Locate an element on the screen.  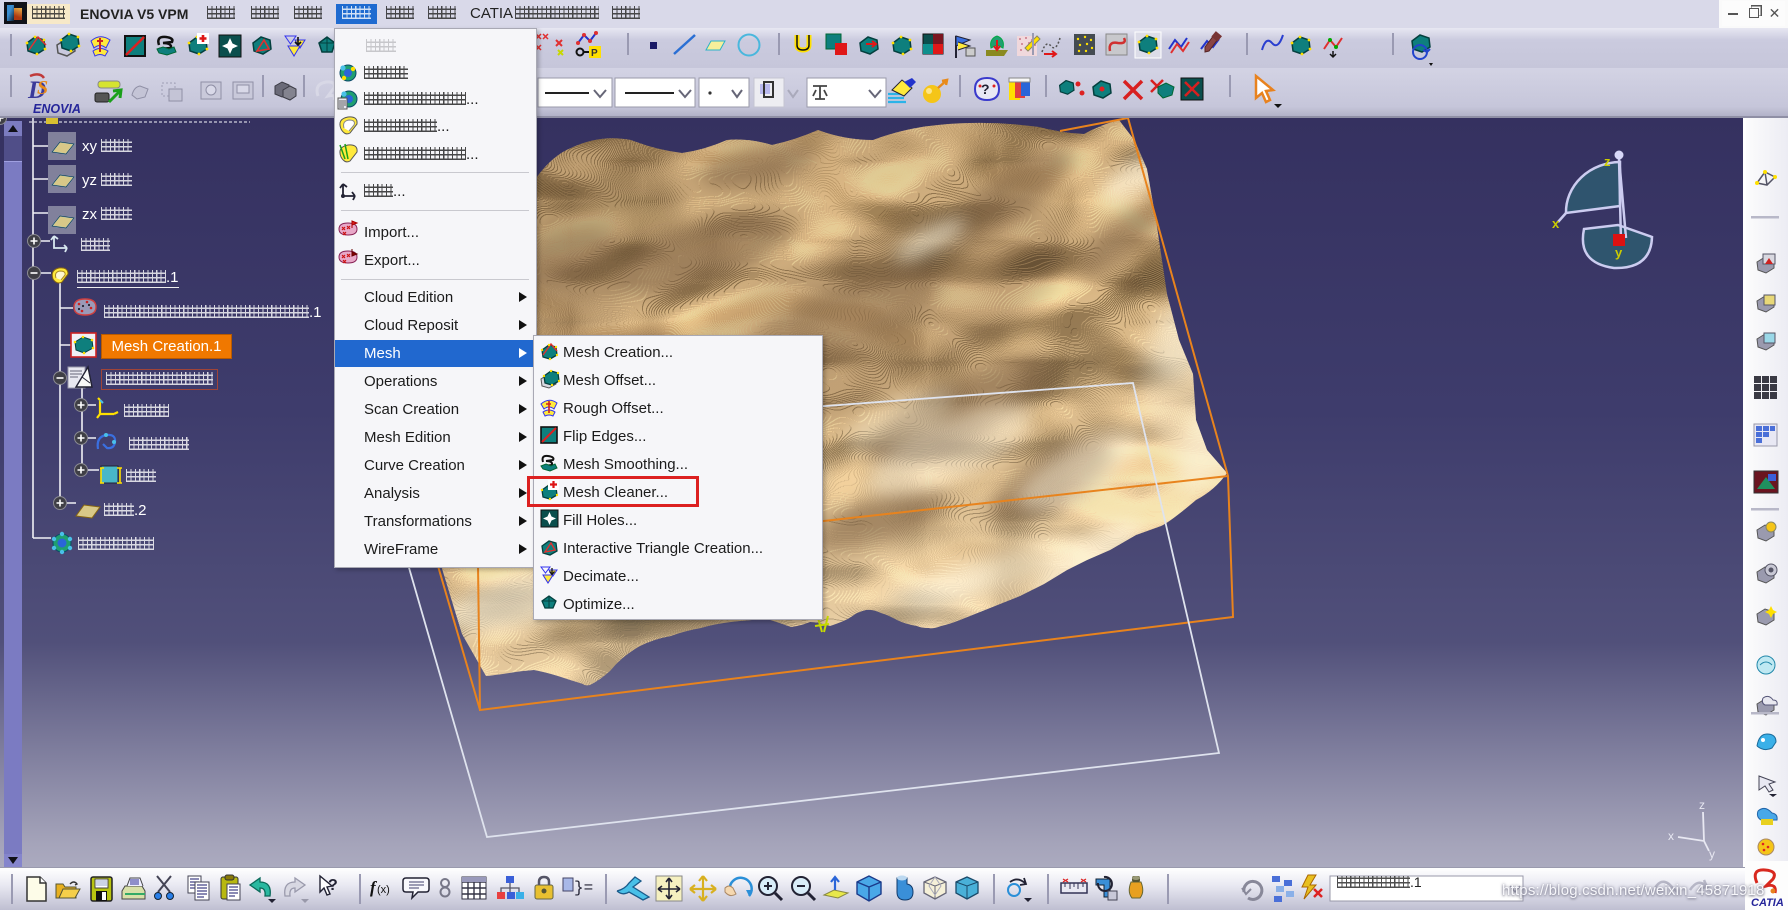
svg-text: (x) is located at coordinates (383, 890).